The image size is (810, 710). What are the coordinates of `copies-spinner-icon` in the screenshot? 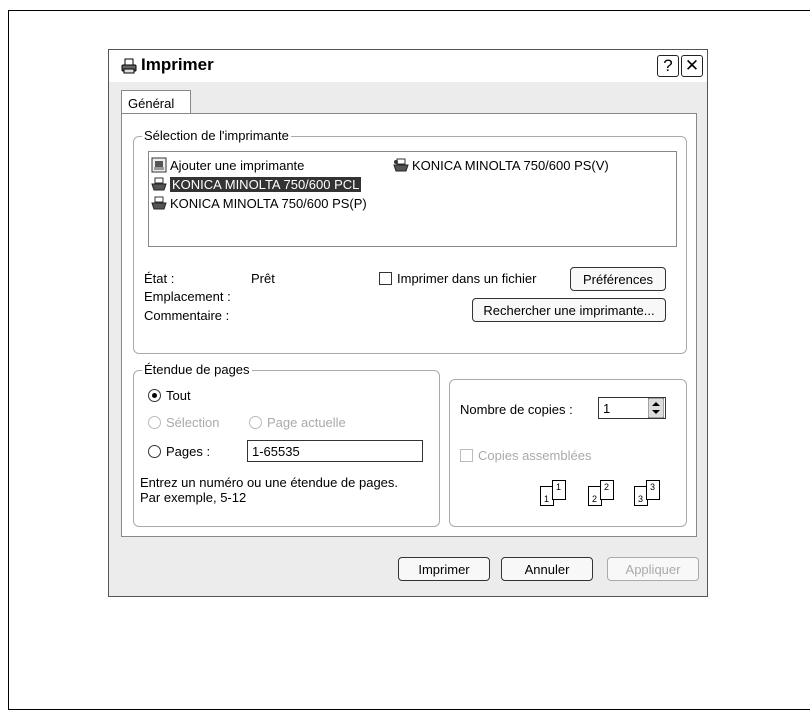 It's located at (656, 408).